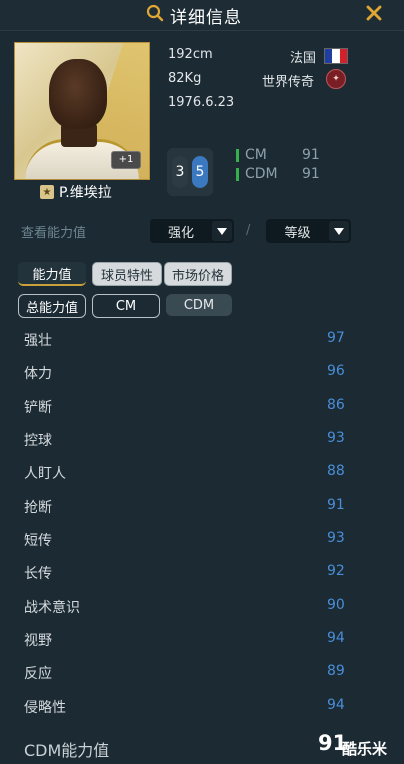  What do you see at coordinates (202, 638) in the screenshot?
I see `stat-row: 视野 94` at bounding box center [202, 638].